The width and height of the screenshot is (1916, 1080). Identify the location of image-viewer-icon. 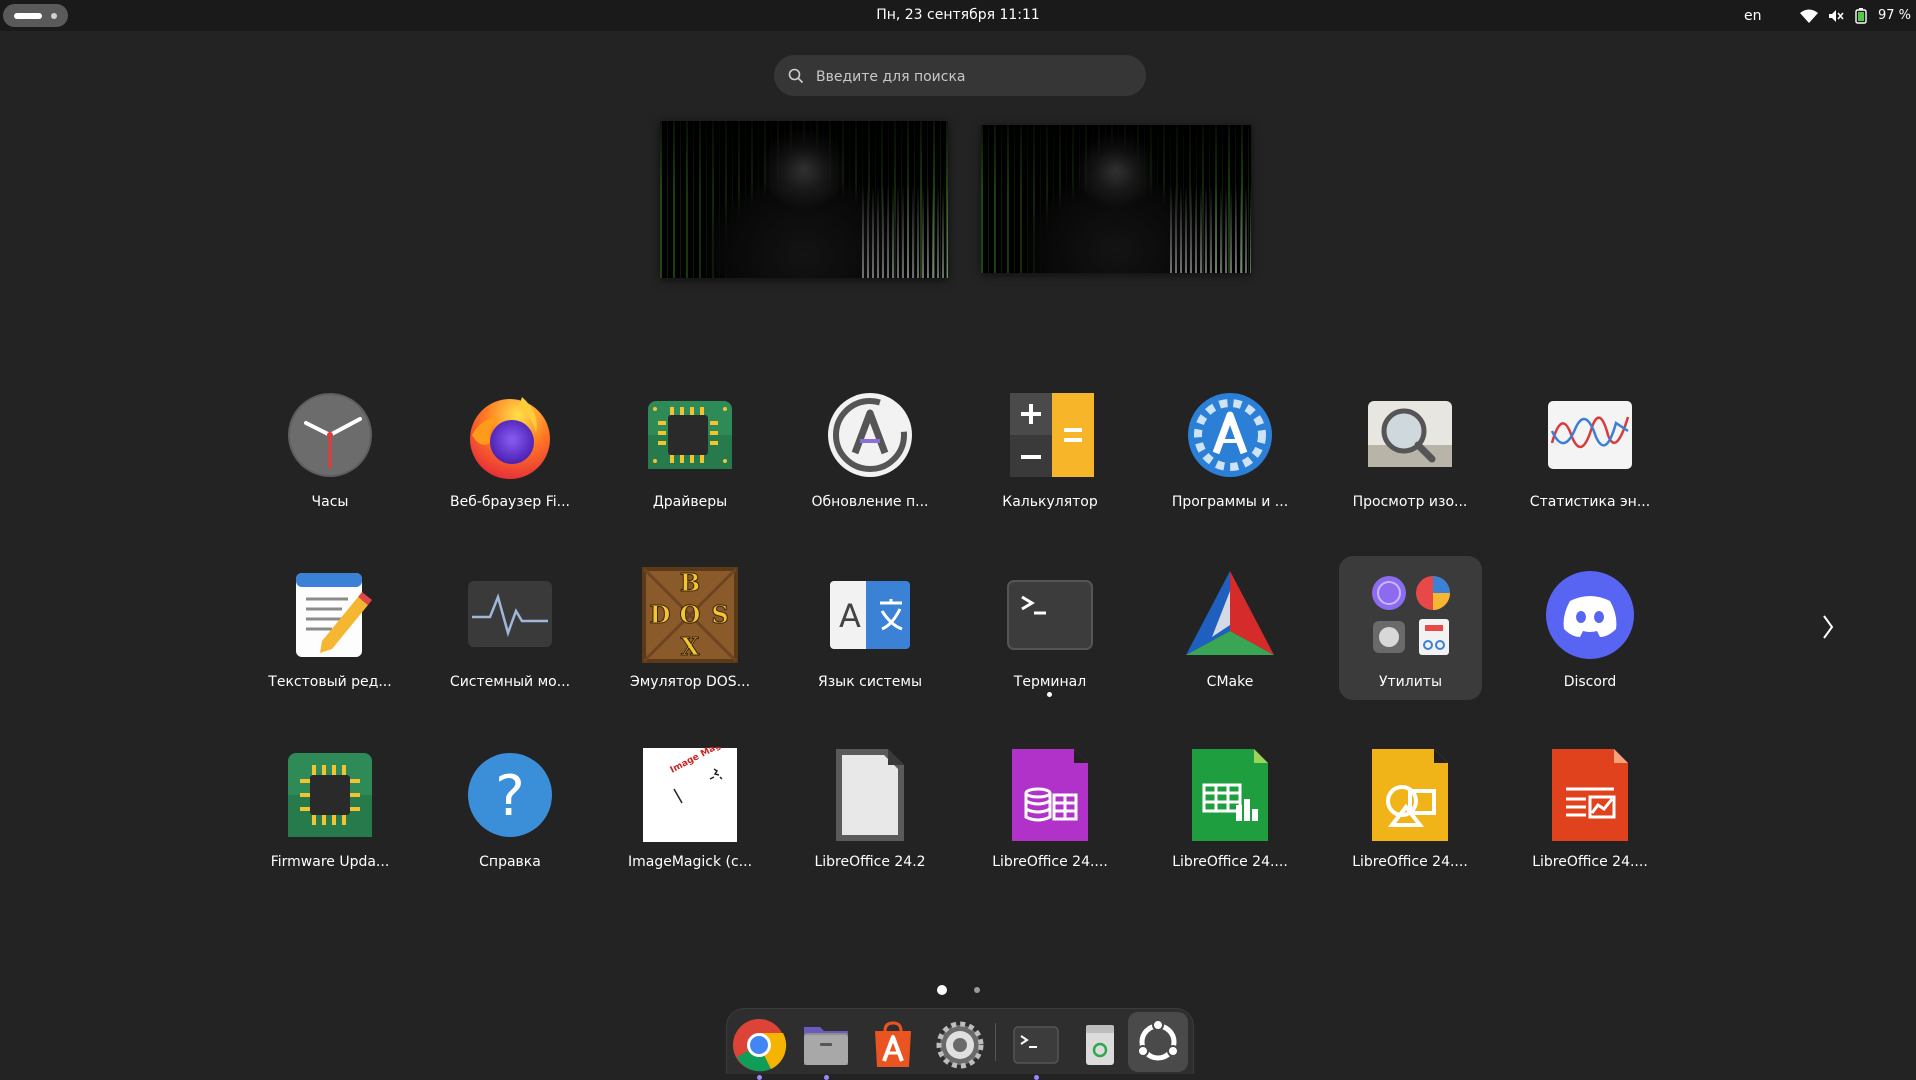
(1410, 434).